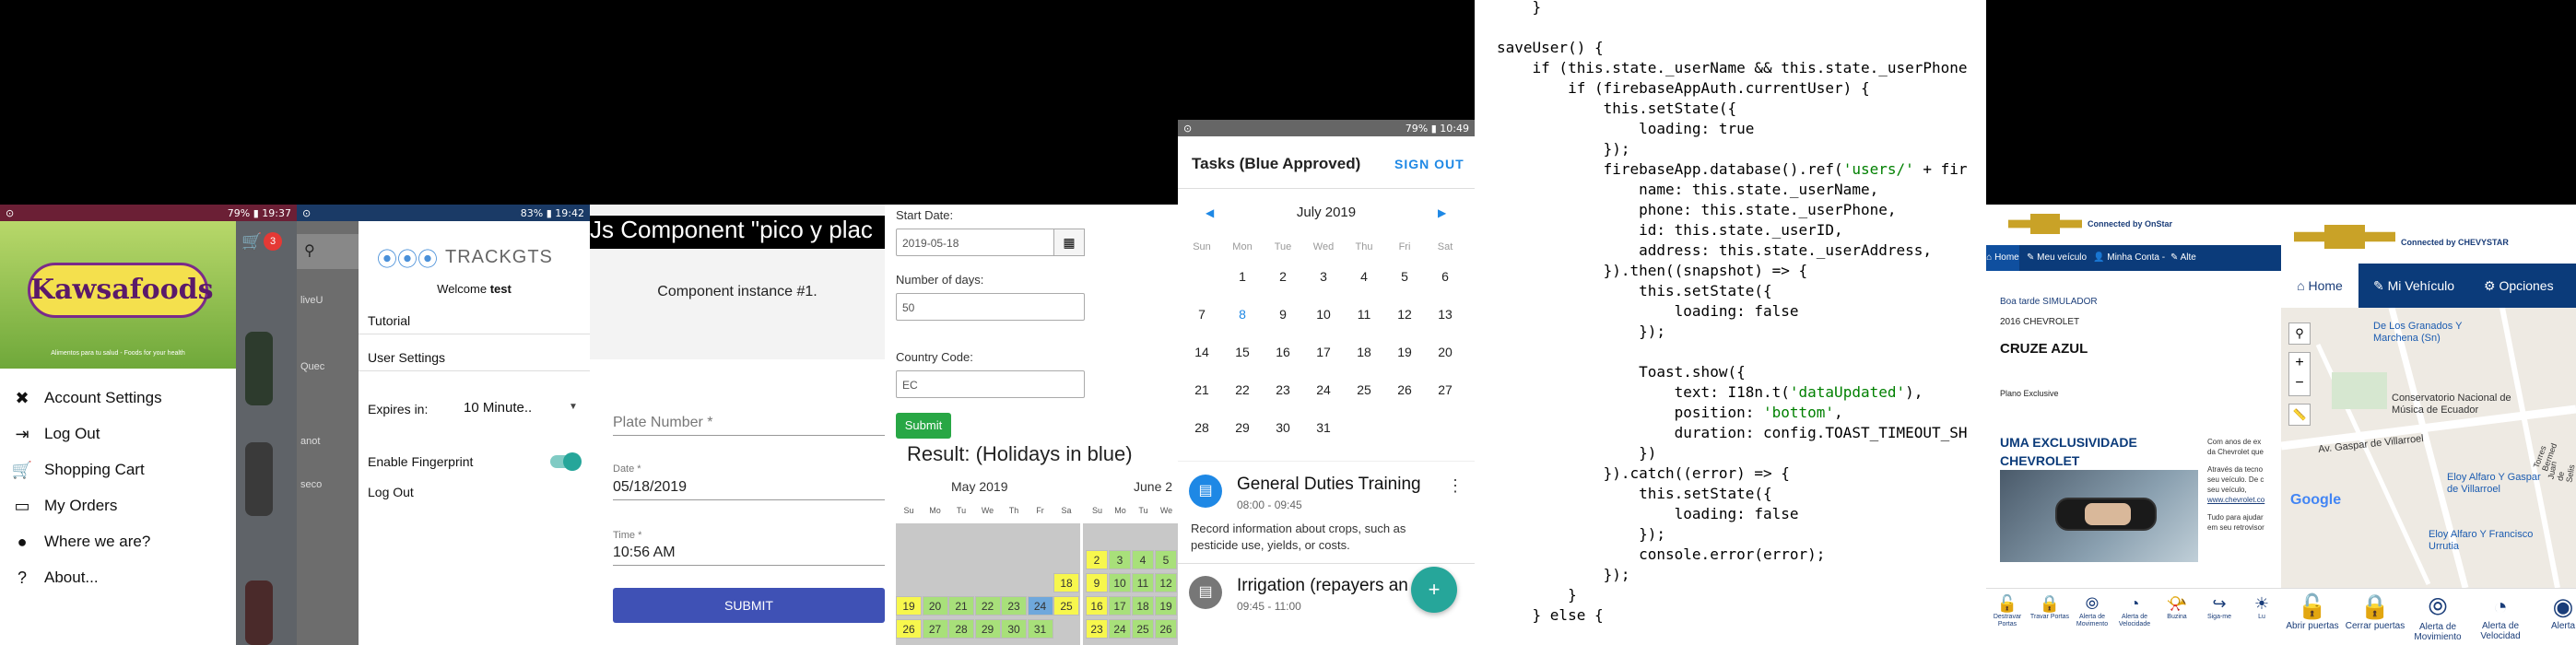  I want to click on search-bar: ⚲, so click(328, 251).